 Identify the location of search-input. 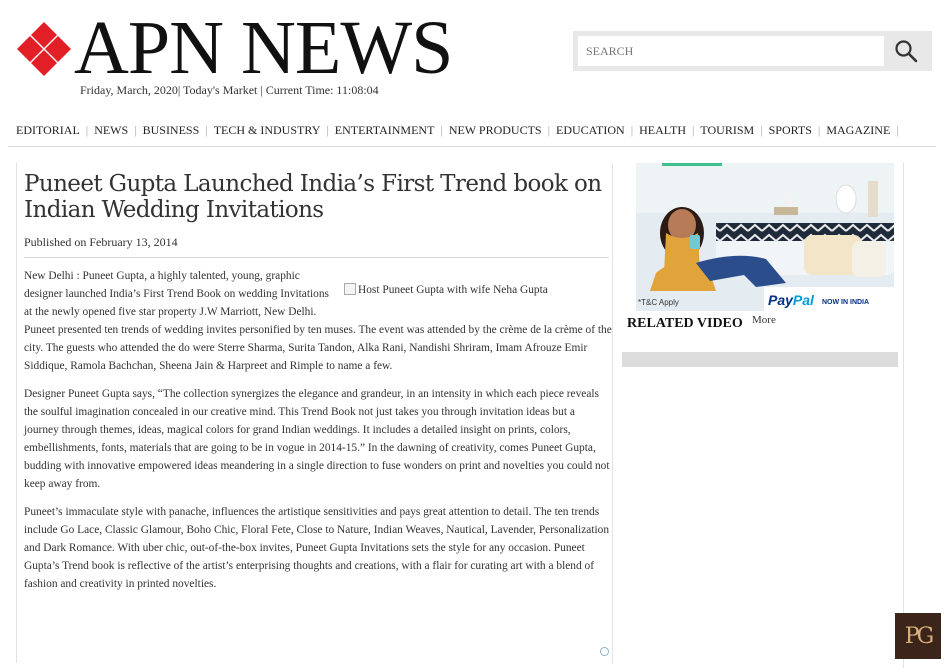
(731, 51).